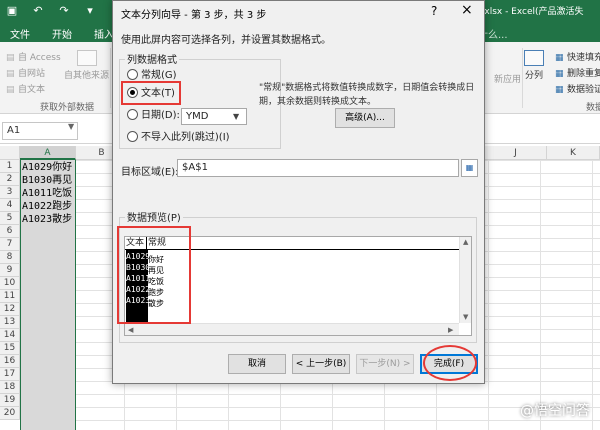 This screenshot has width=600, height=430. Describe the element at coordinates (577, 88) in the screenshot. I see `data-validation-button: ▦ 数据验证` at that location.